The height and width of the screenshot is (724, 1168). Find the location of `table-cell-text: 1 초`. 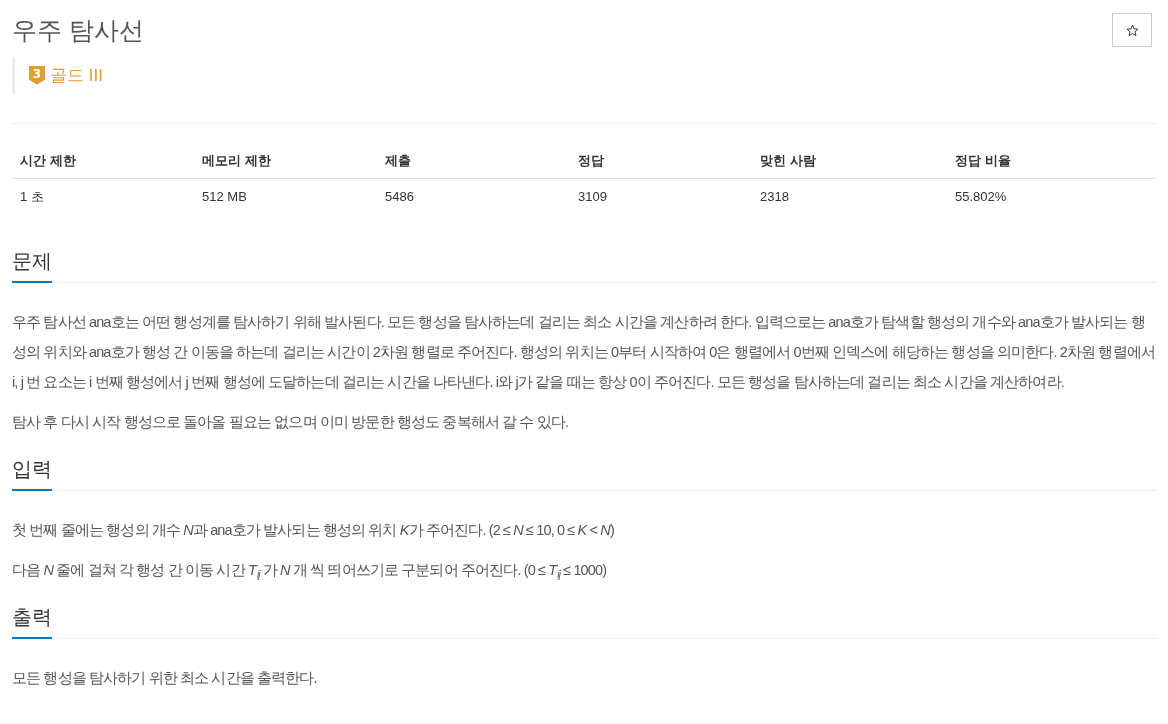

table-cell-text: 1 초 is located at coordinates (32, 197).